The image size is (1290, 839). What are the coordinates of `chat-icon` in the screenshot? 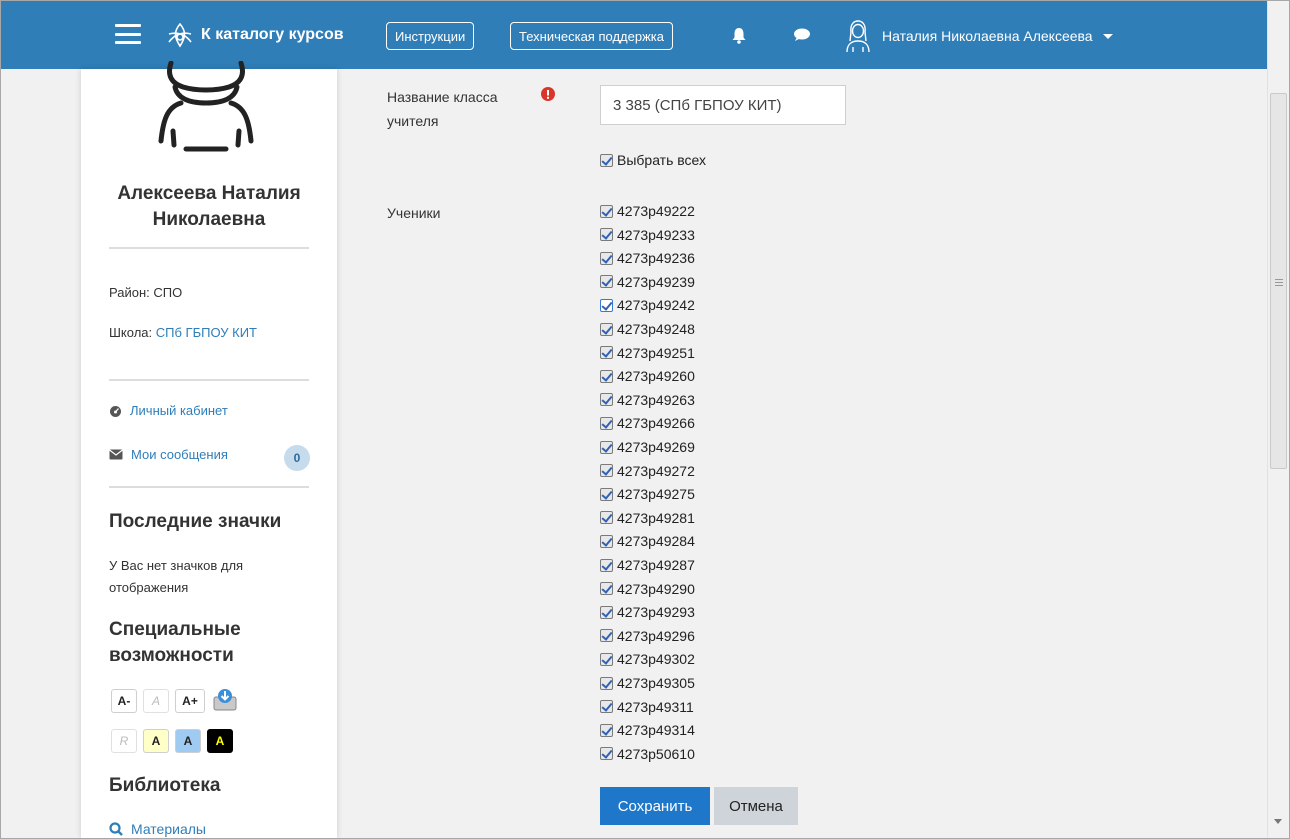 It's located at (802, 35).